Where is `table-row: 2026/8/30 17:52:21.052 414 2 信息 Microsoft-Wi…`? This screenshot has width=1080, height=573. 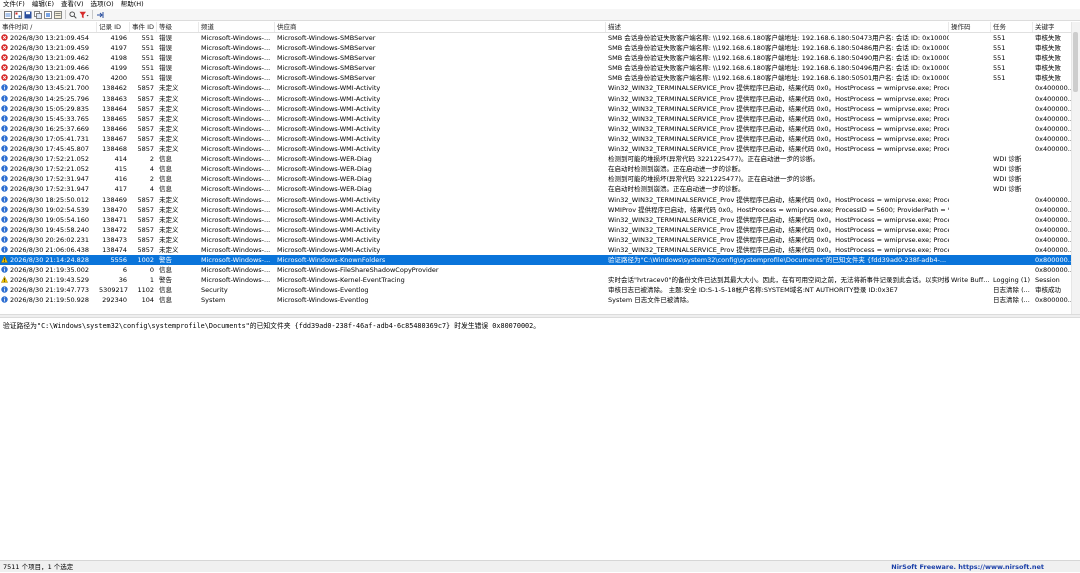 table-row: 2026/8/30 17:52:21.052 414 2 信息 Microsoft-Wi… is located at coordinates (540, 159).